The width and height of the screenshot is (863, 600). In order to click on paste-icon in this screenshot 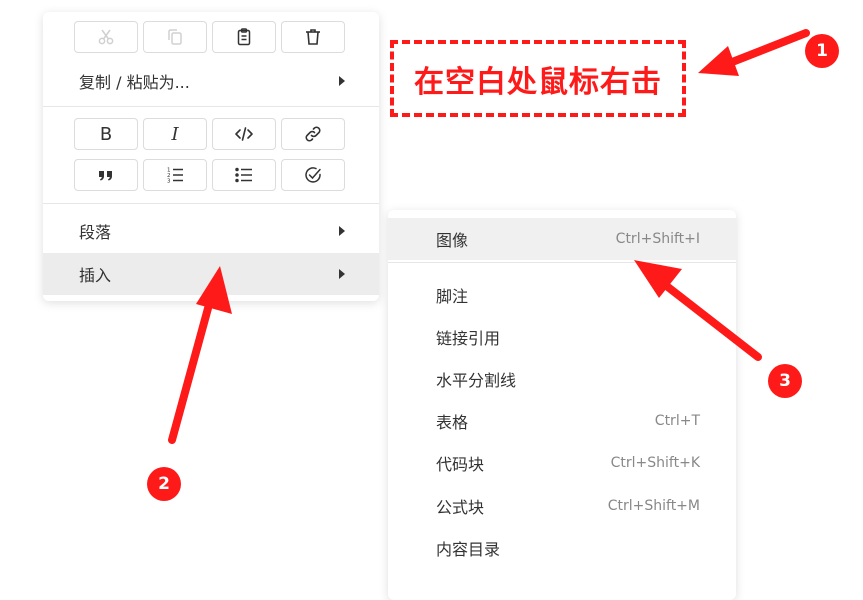, I will do `click(244, 37)`.